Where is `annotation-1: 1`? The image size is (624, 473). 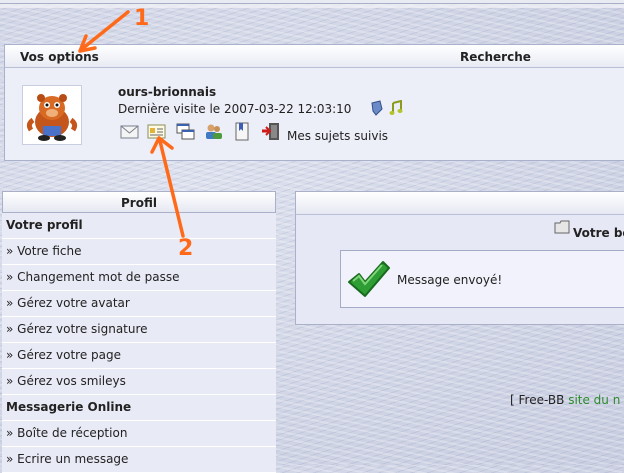 annotation-1: 1 is located at coordinates (142, 18).